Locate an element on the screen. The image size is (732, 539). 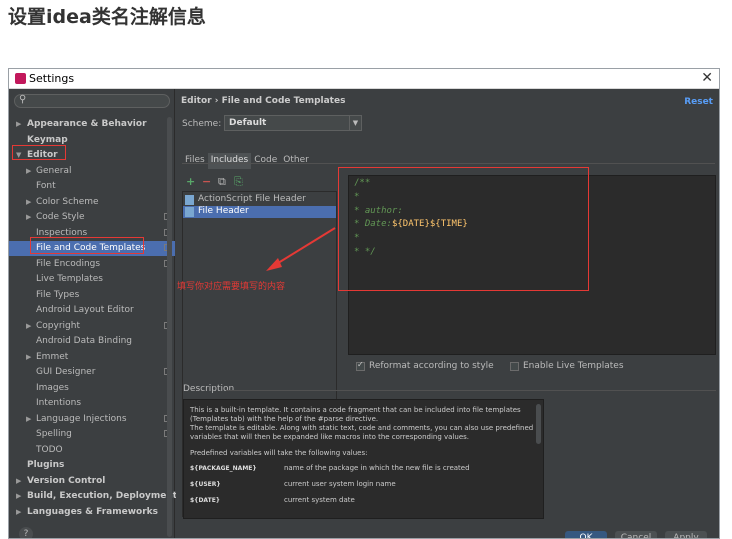
sidebar-item-label: Languages & Frameworks is located at coordinates (93, 511).